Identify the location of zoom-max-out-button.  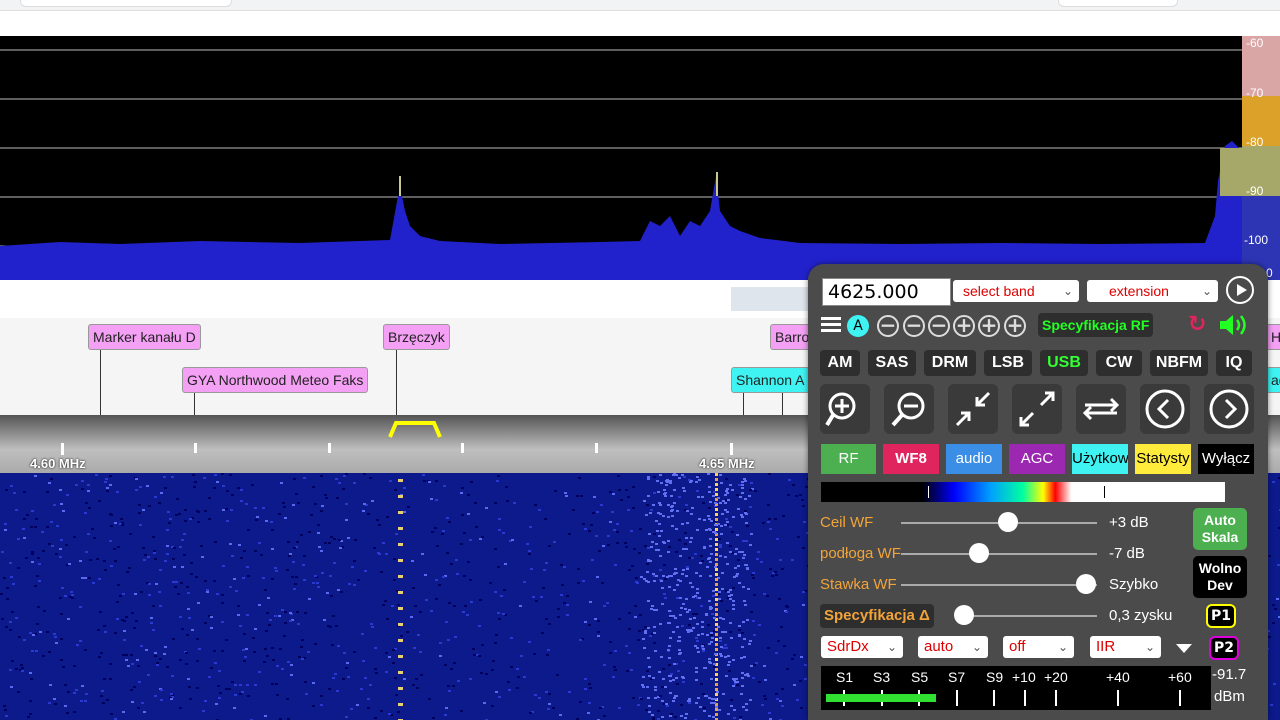
(1037, 409).